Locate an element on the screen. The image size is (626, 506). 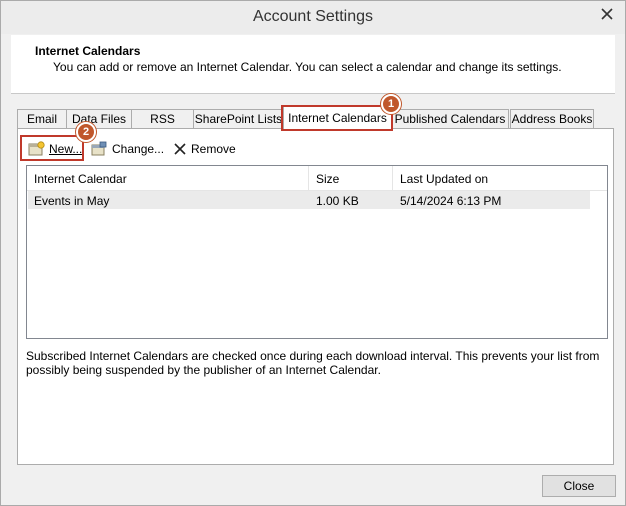
column-last-updated: Last Updated on is located at coordinates (500, 178).